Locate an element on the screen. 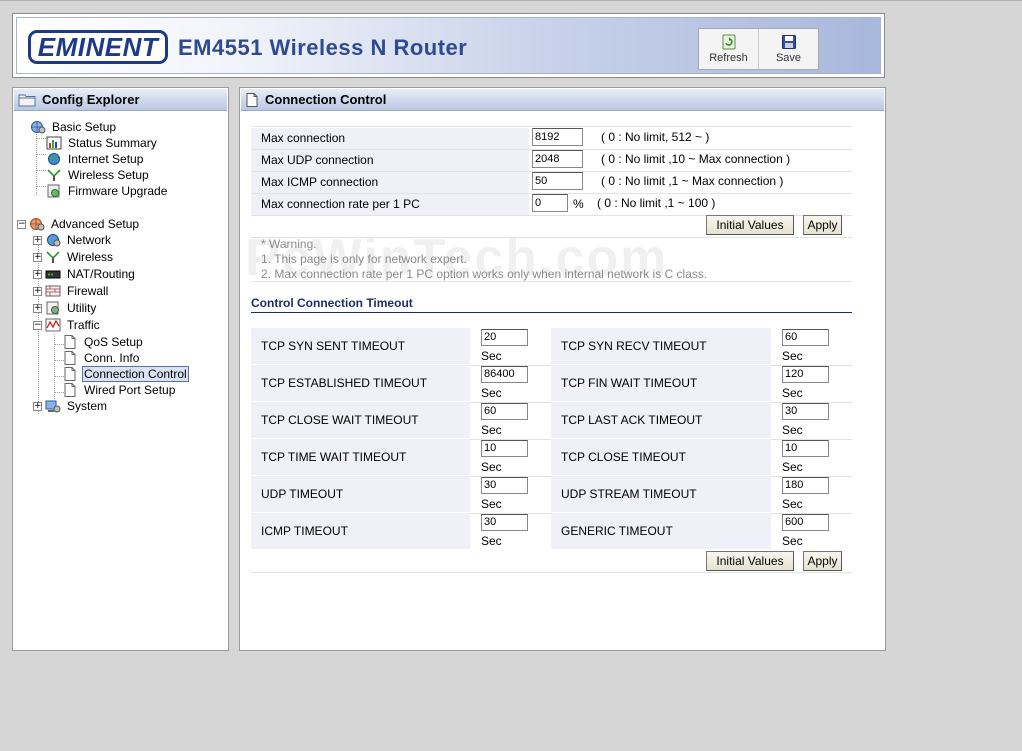  tcp-established-timeout-input: 86400 is located at coordinates (504, 374).